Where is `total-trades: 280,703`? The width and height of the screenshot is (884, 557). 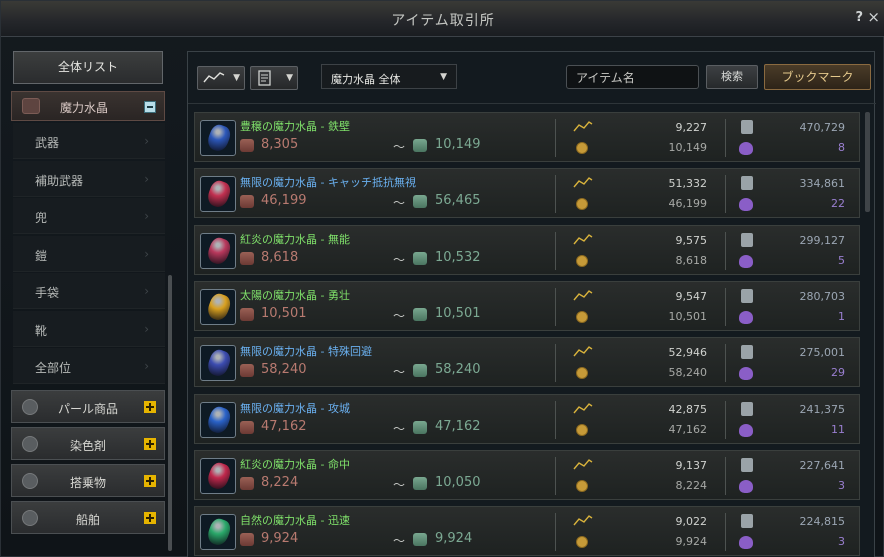 total-trades: 280,703 is located at coordinates (822, 296).